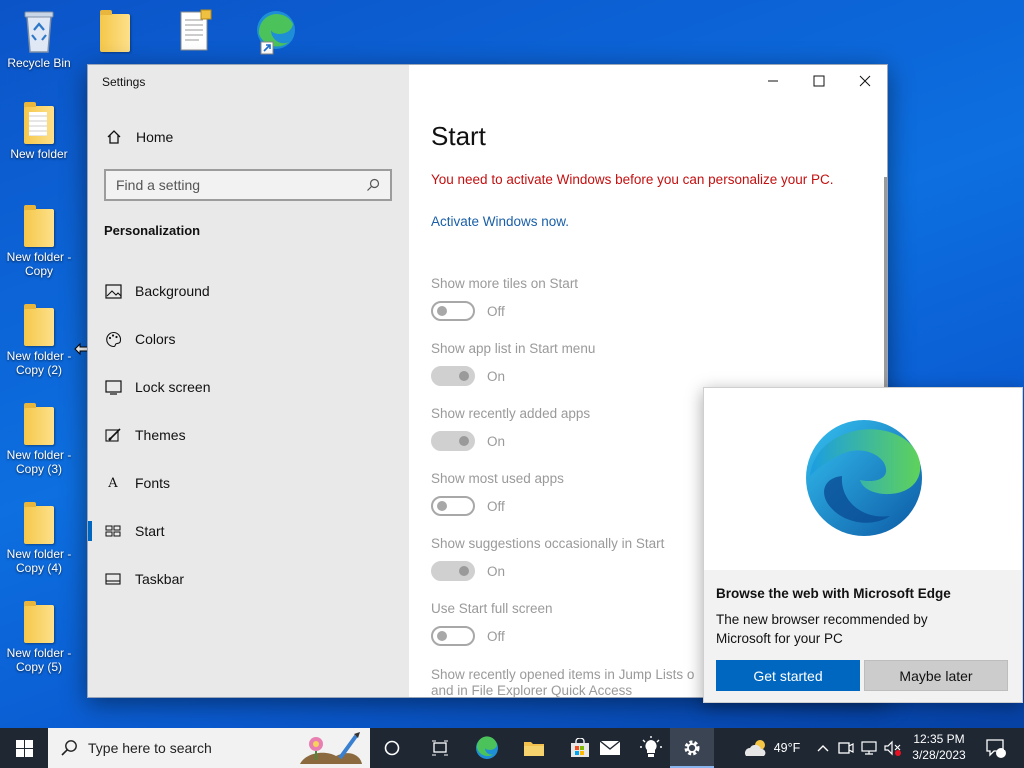  Describe the element at coordinates (885, 297) in the screenshot. I see `scrollbar` at that location.